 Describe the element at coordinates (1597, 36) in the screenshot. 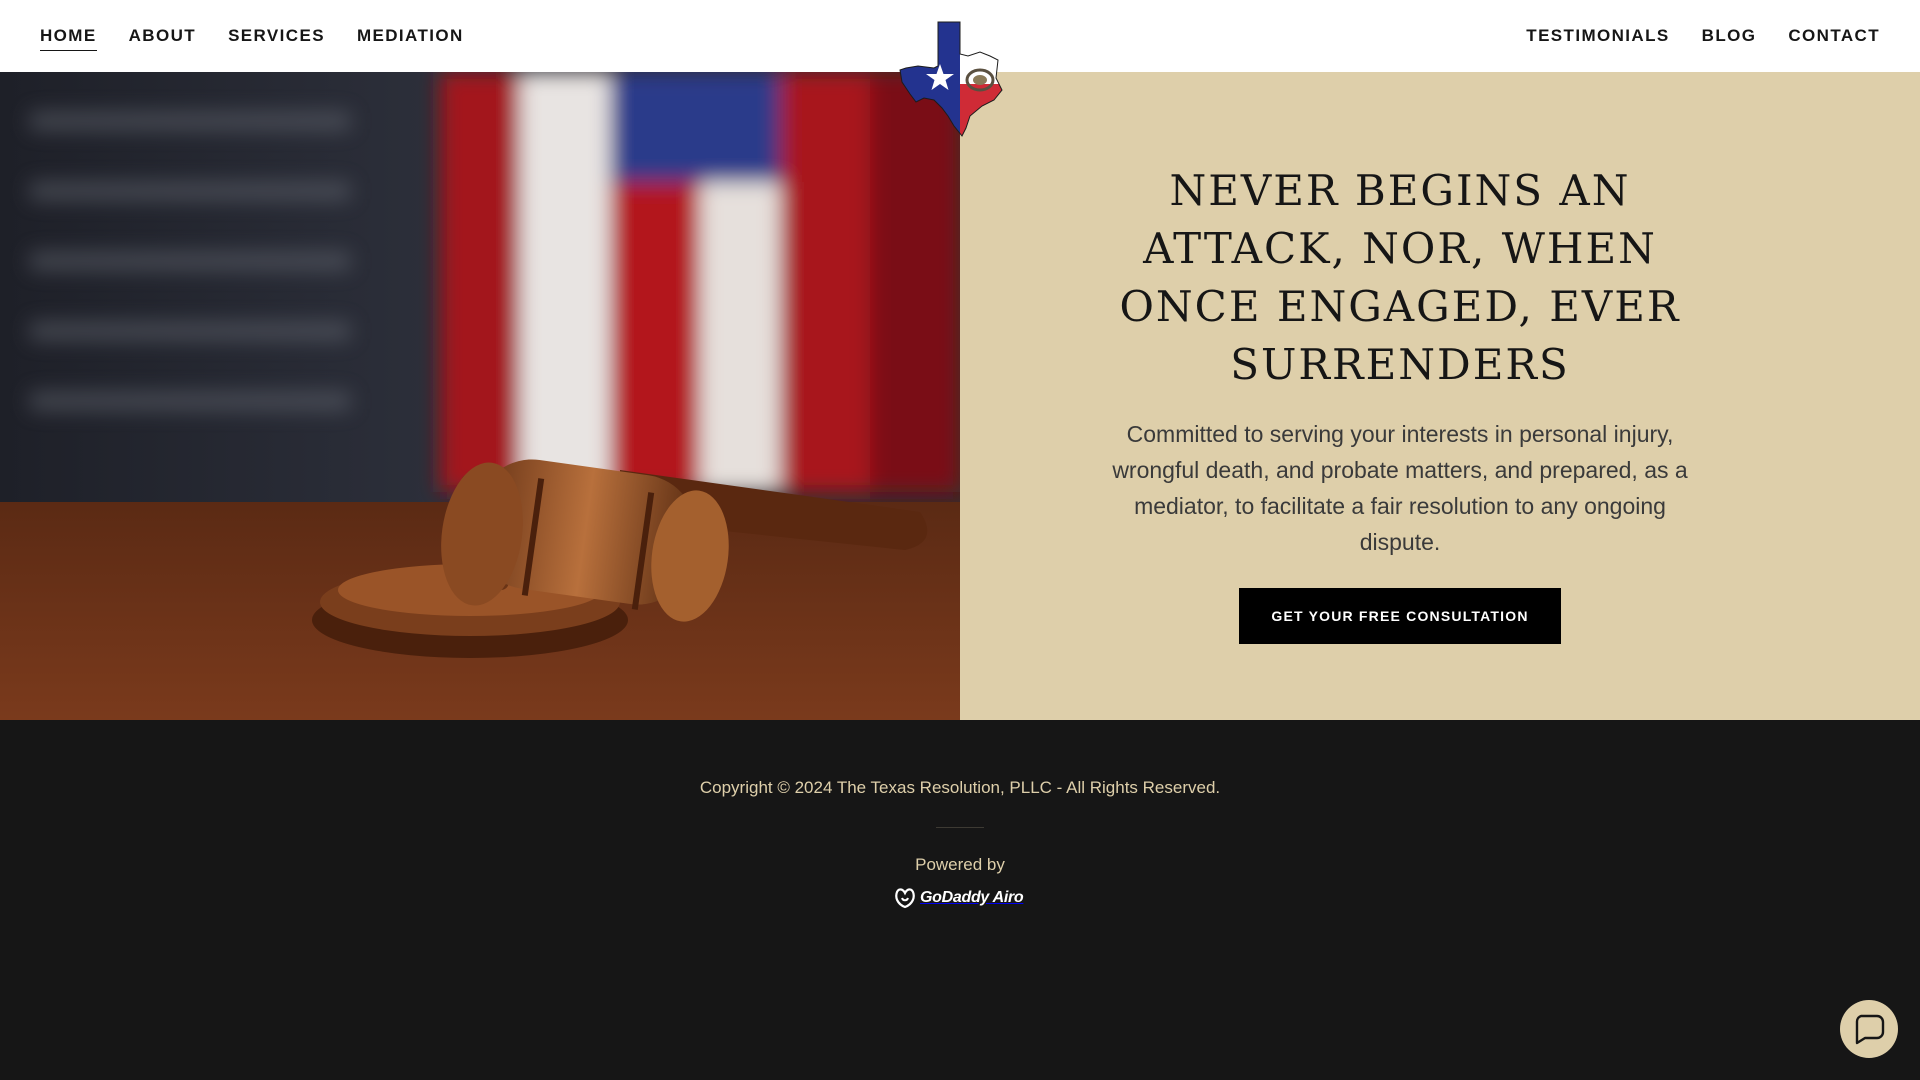

I see `nav-testimonials: TESTIMONIALS` at that location.